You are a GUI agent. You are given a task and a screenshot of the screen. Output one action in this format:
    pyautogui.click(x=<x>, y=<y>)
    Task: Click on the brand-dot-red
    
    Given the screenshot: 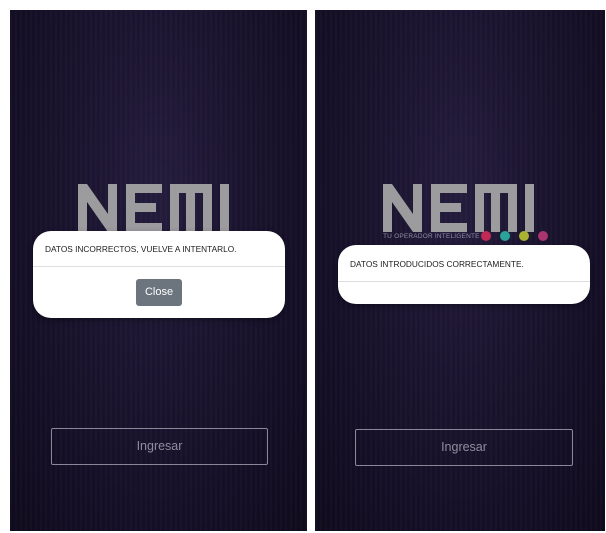 What is the action you would take?
    pyautogui.click(x=486, y=236)
    